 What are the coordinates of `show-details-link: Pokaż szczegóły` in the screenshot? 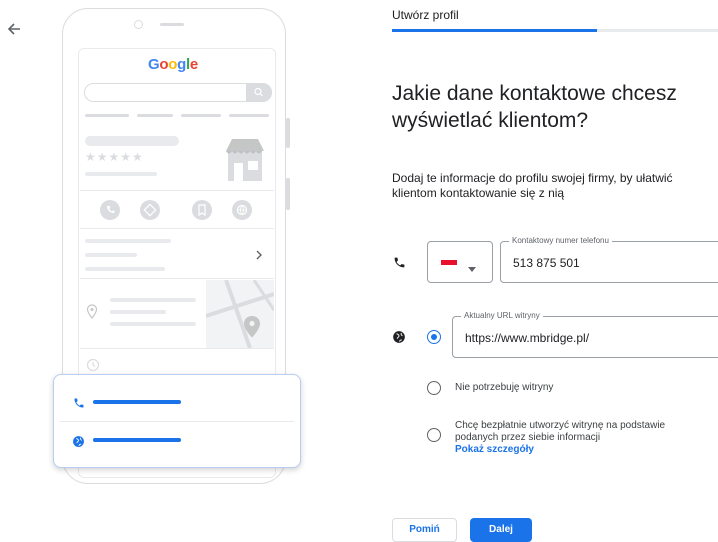 It's located at (560, 449).